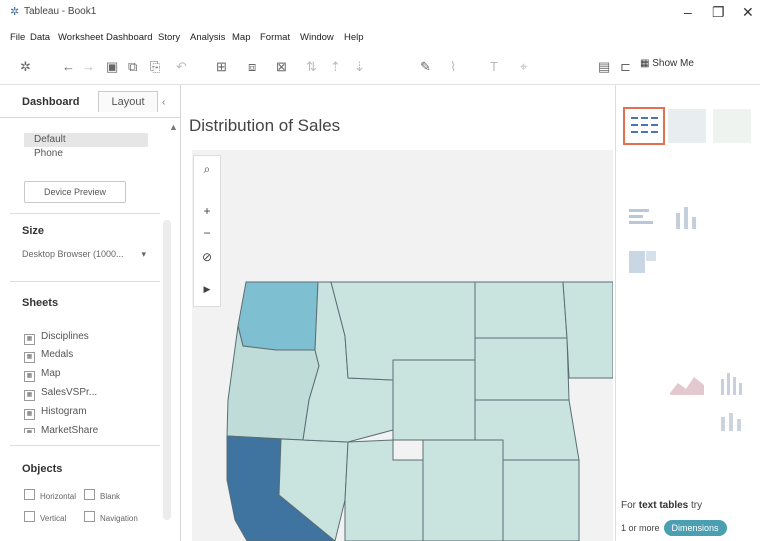  What do you see at coordinates (221, 67) in the screenshot?
I see `new-worksheet-icon: ⊞` at bounding box center [221, 67].